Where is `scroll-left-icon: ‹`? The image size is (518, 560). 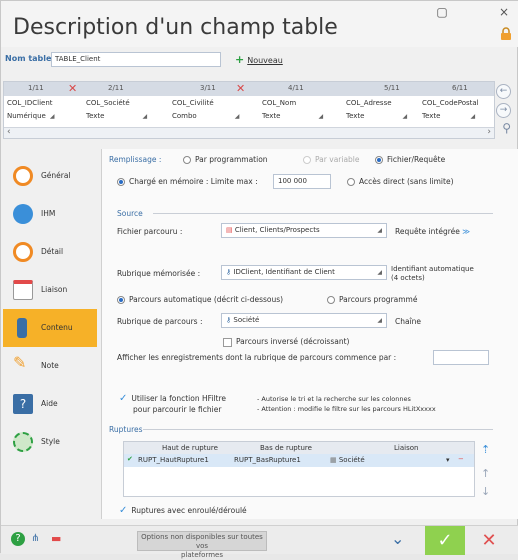 scroll-left-icon: ‹ is located at coordinates (9, 132).